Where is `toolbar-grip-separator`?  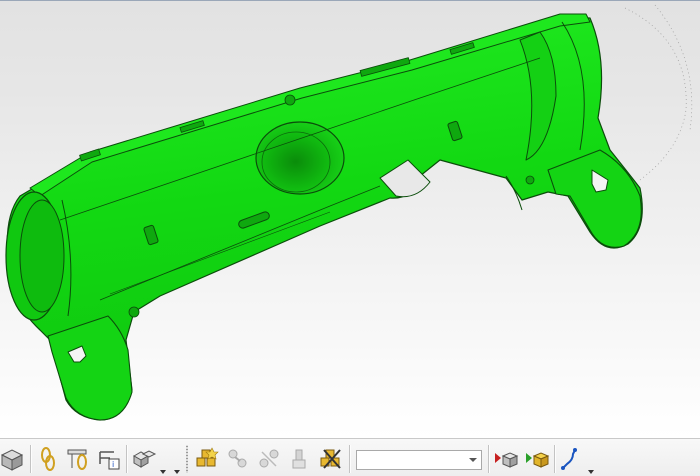
toolbar-grip-separator is located at coordinates (187, 459).